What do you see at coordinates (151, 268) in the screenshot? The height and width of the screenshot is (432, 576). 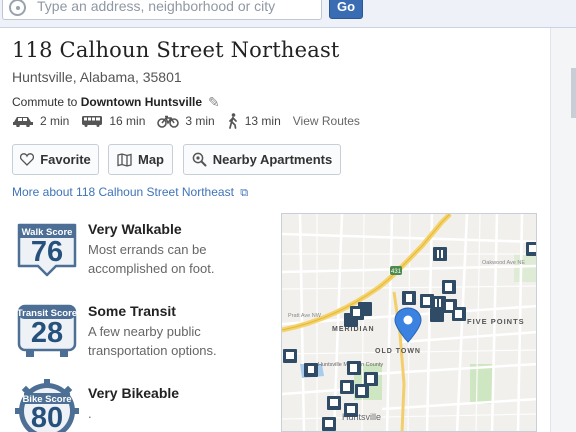 I see `walk-desc-line-2: accomplished on foot.` at bounding box center [151, 268].